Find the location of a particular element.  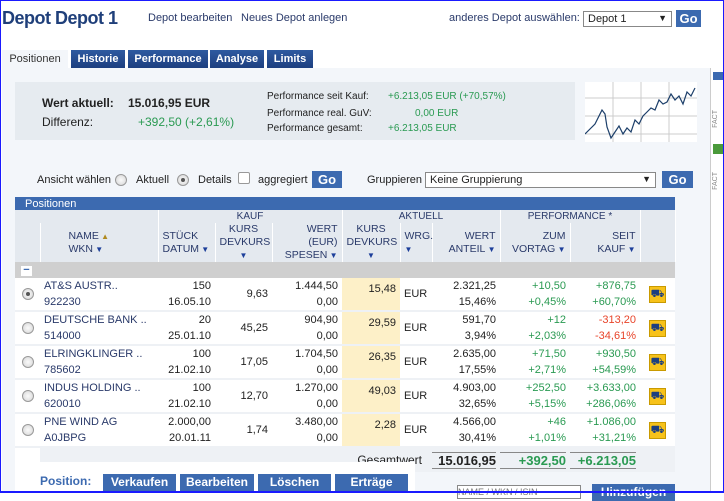

stock-name-link: AT&S AUSTR.. is located at coordinates (81, 286).